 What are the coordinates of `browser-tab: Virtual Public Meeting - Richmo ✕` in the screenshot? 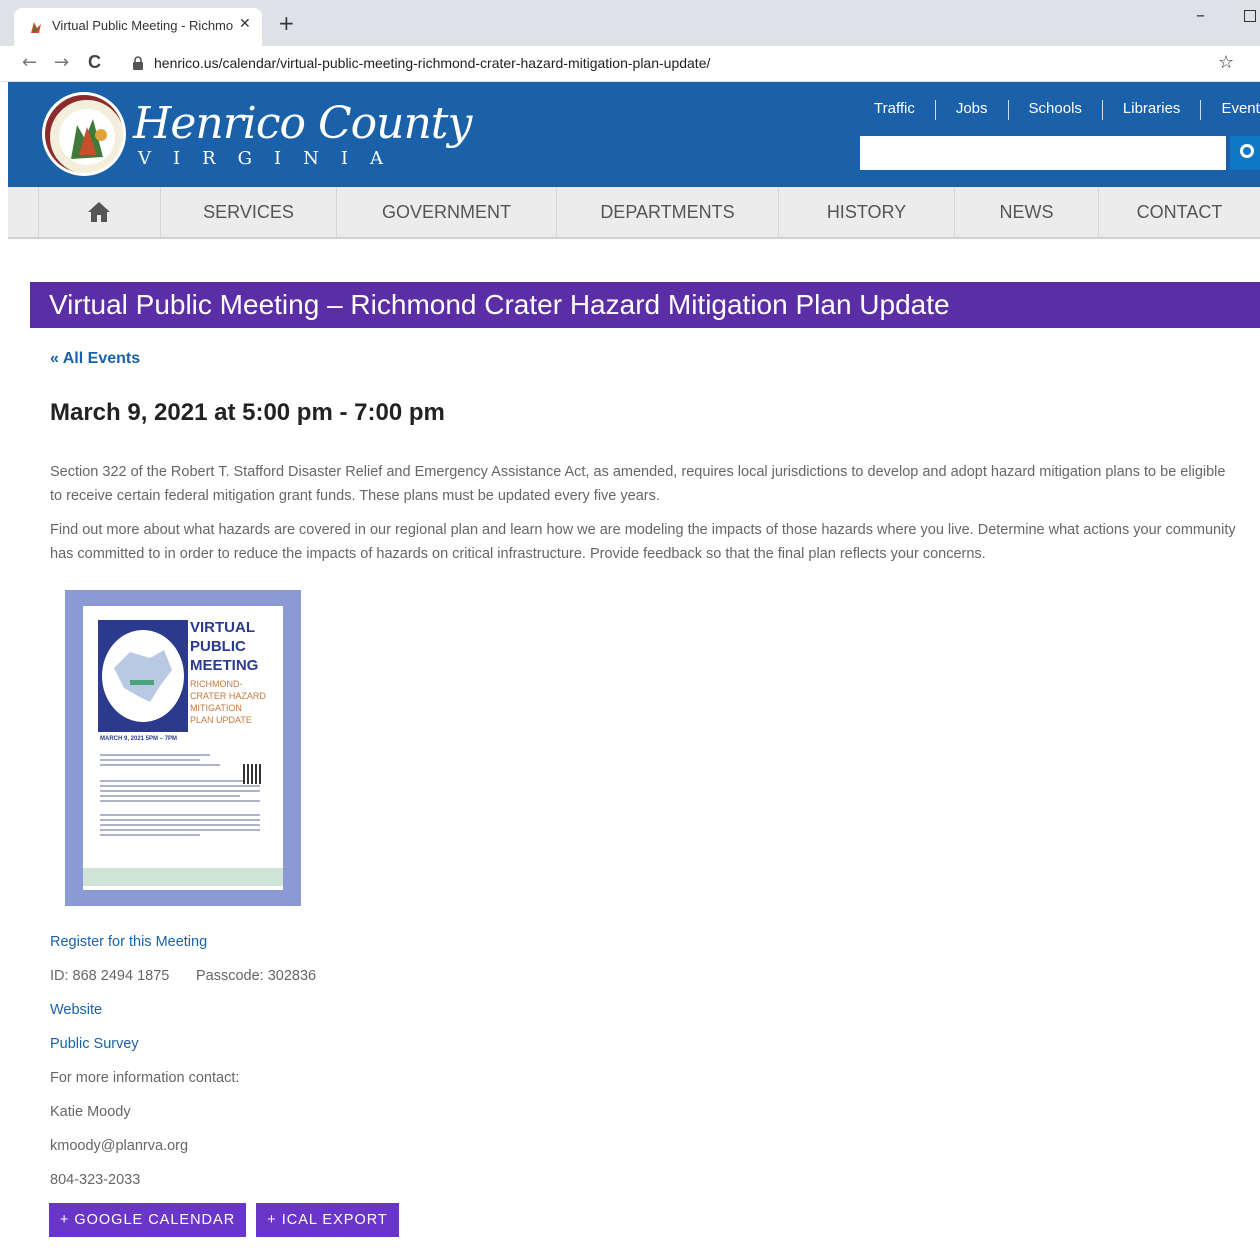 It's located at (138, 27).